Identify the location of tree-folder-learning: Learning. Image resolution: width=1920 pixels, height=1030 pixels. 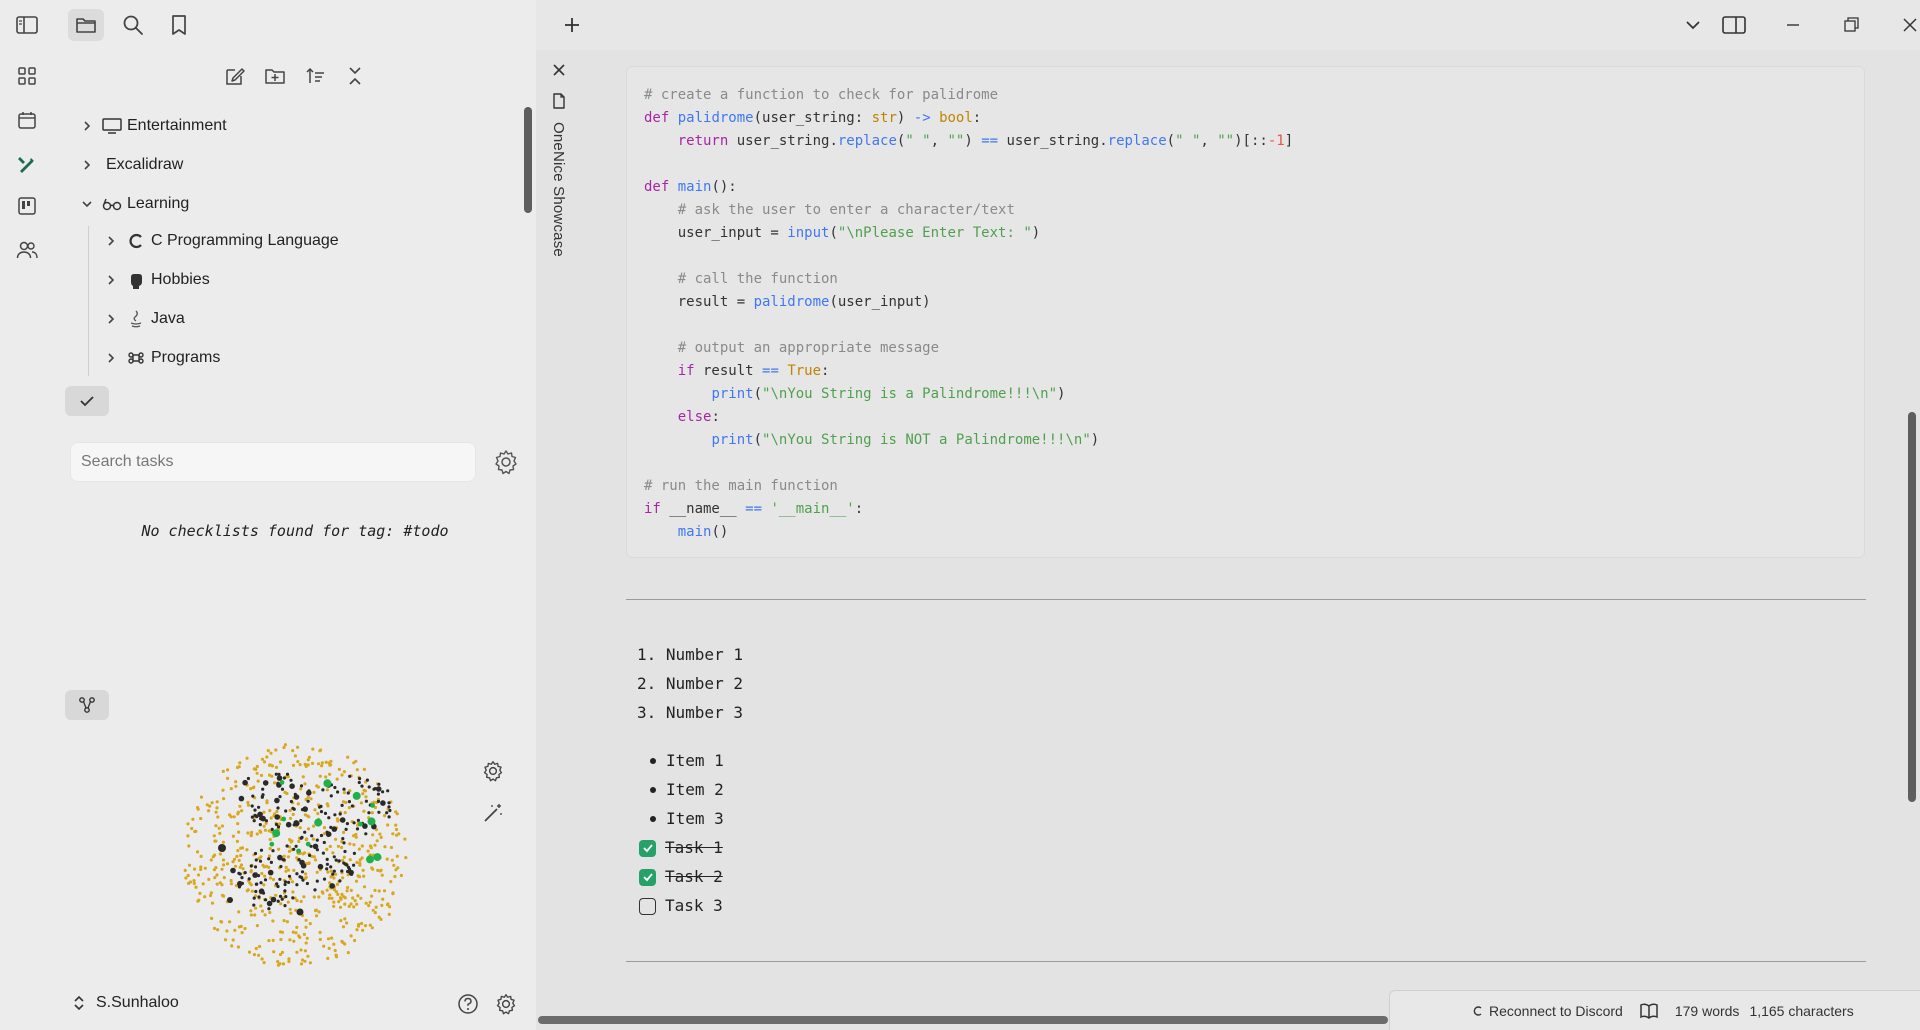
(133, 204).